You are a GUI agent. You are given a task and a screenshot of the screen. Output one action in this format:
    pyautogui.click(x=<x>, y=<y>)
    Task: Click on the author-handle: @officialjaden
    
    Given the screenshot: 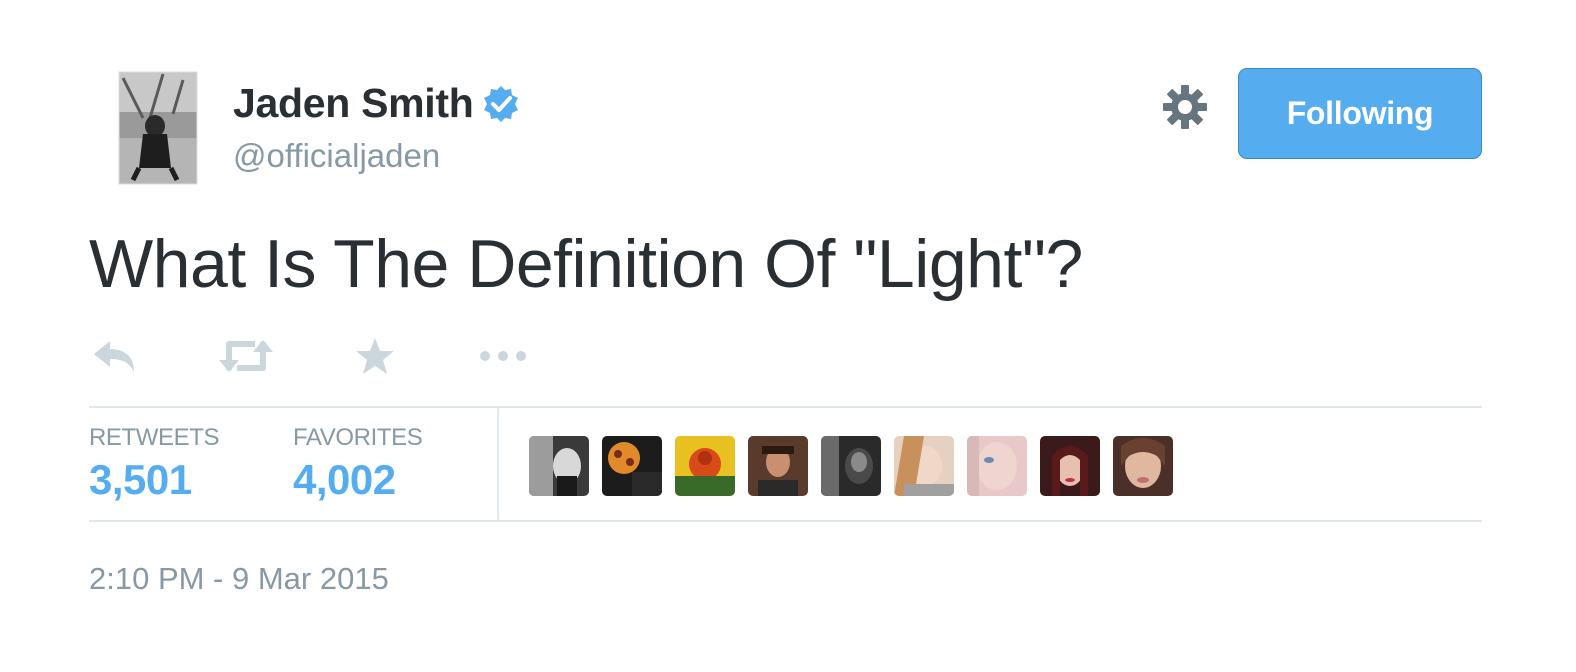 What is the action you would take?
    pyautogui.click(x=336, y=156)
    